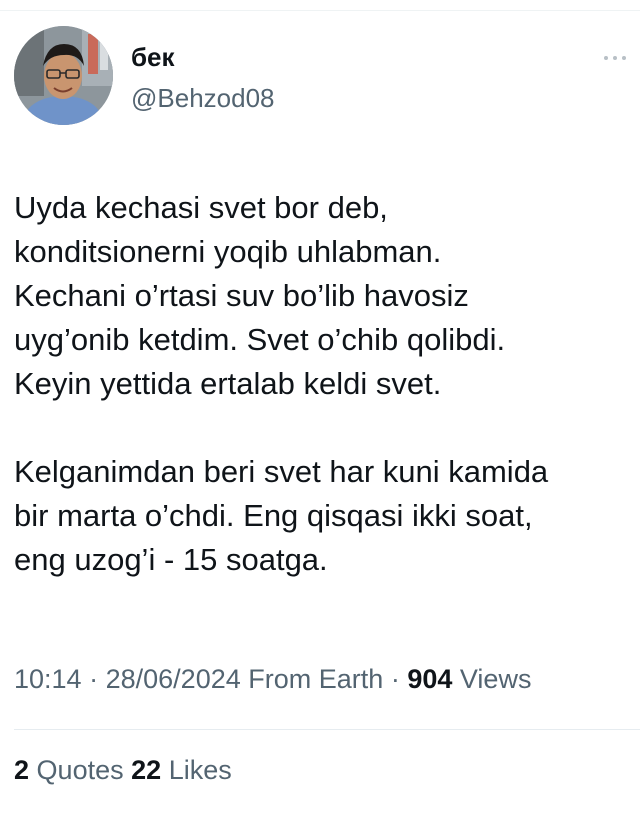 The width and height of the screenshot is (640, 813). I want to click on likes-link: 22 Likes, so click(181, 770).